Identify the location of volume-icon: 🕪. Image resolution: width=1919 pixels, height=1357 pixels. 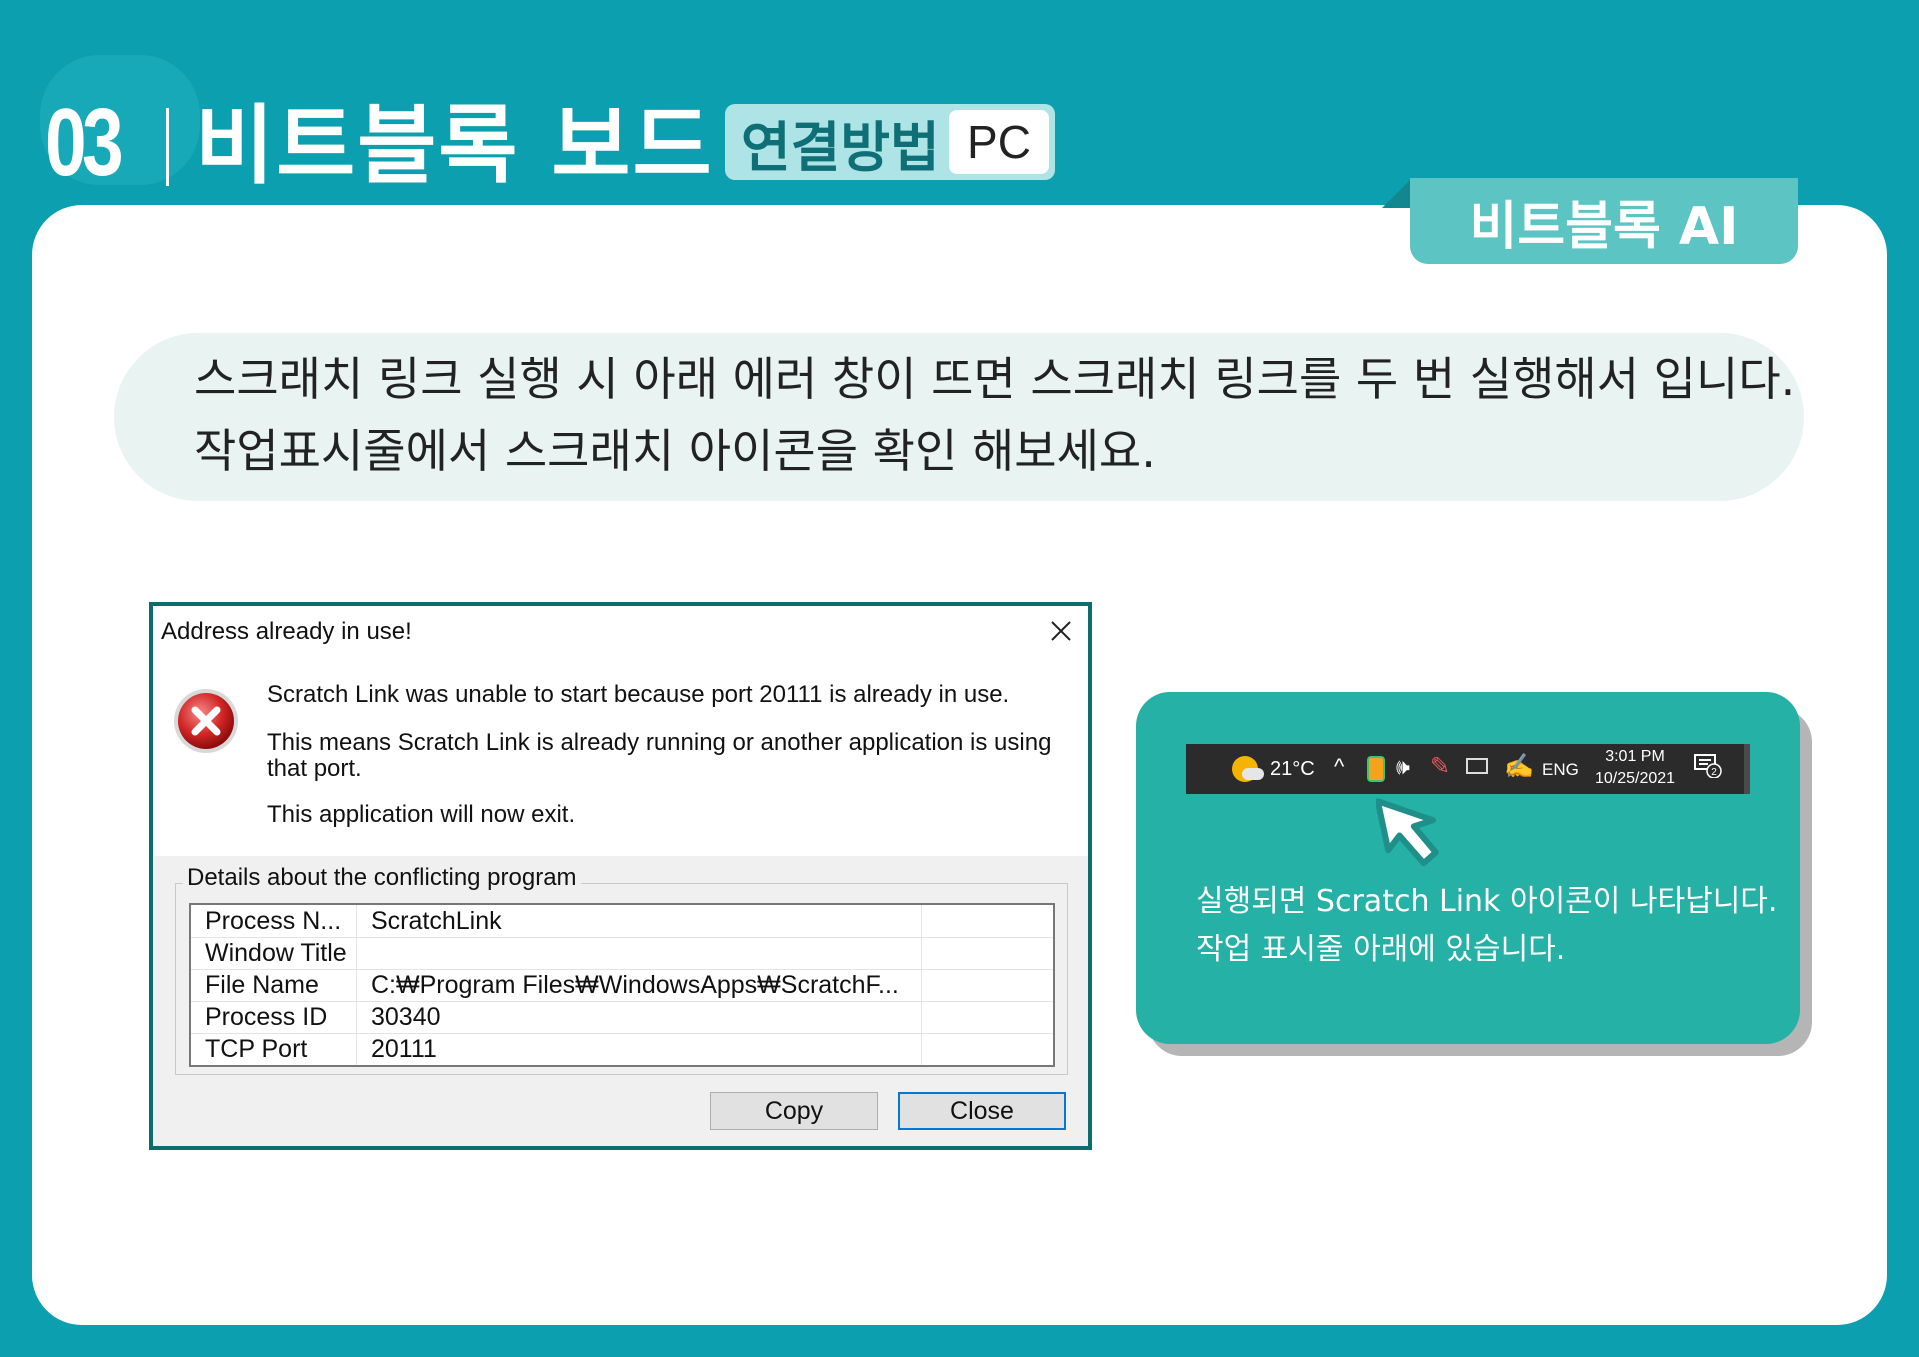
(1403, 767).